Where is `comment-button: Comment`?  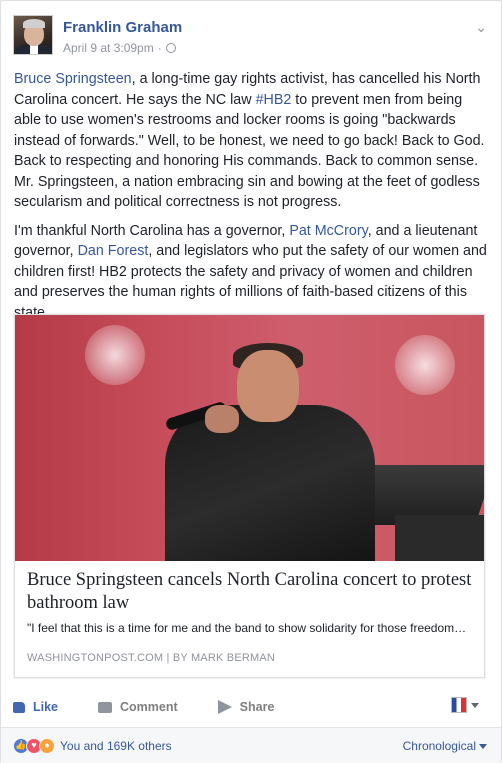 comment-button: Comment is located at coordinates (138, 707).